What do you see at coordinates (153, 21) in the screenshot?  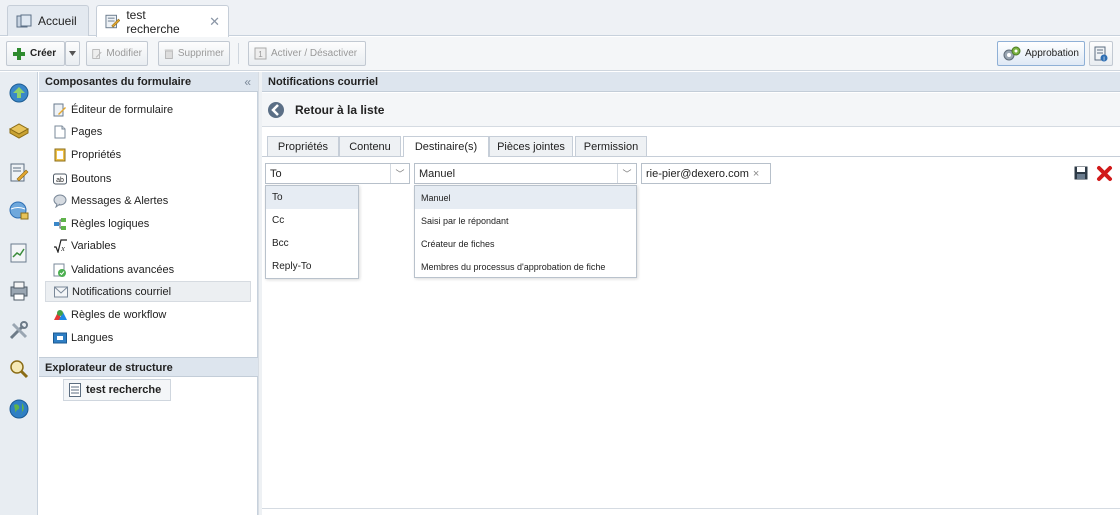 I see `tab-test-recherche-label: test recherche` at bounding box center [153, 21].